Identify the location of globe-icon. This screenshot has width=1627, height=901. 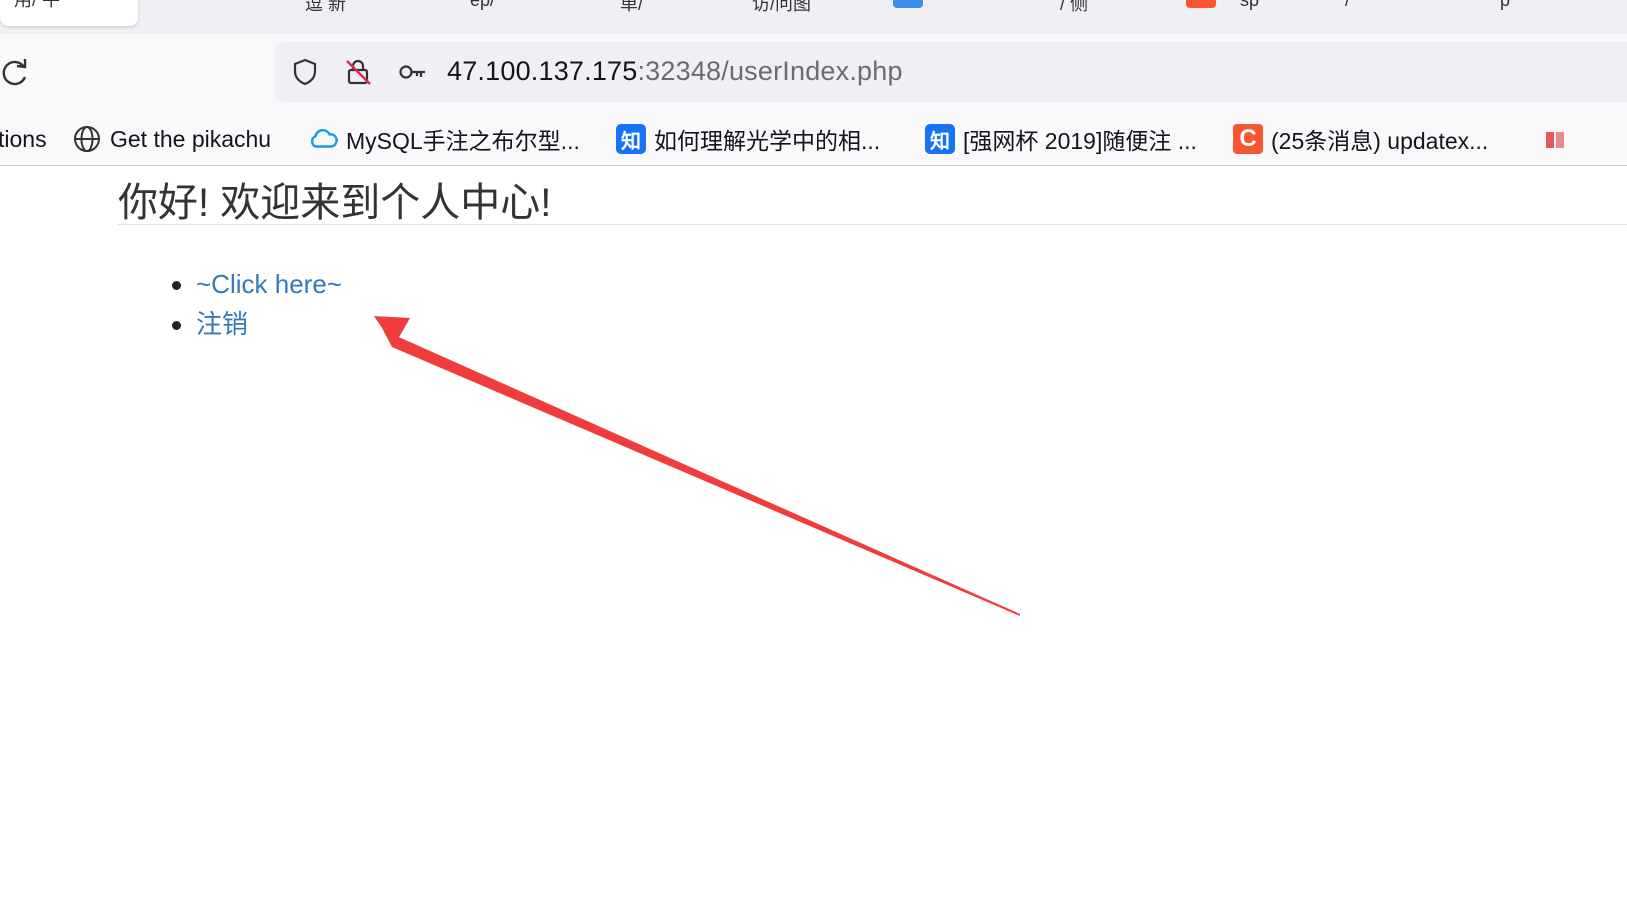
(87, 139).